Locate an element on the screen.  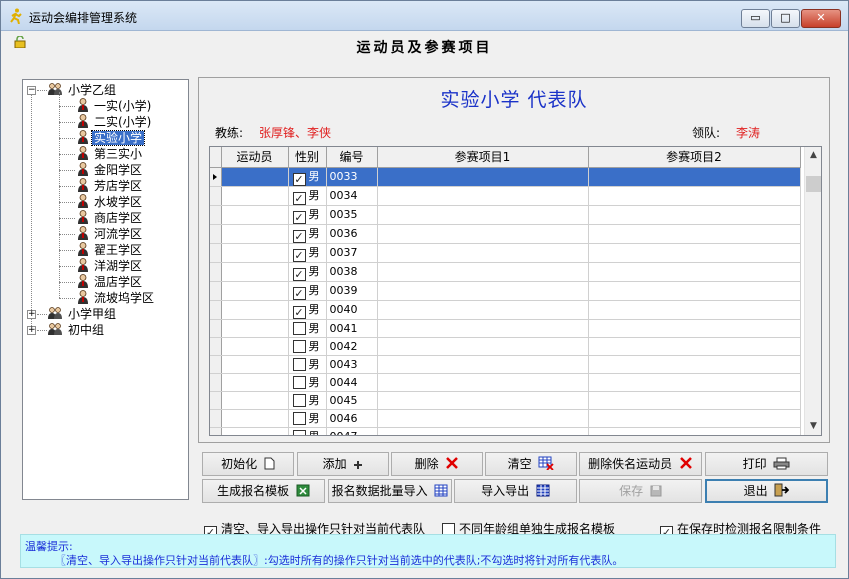
tree-item-team: 二实(小学) is located at coordinates (115, 122).